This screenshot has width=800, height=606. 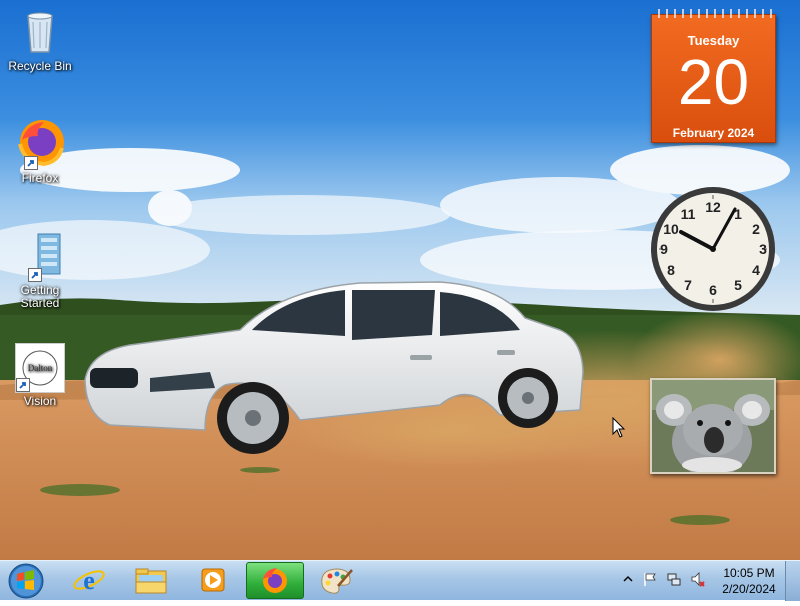 What do you see at coordinates (40, 32) in the screenshot?
I see `recycle-bin-icon` at bounding box center [40, 32].